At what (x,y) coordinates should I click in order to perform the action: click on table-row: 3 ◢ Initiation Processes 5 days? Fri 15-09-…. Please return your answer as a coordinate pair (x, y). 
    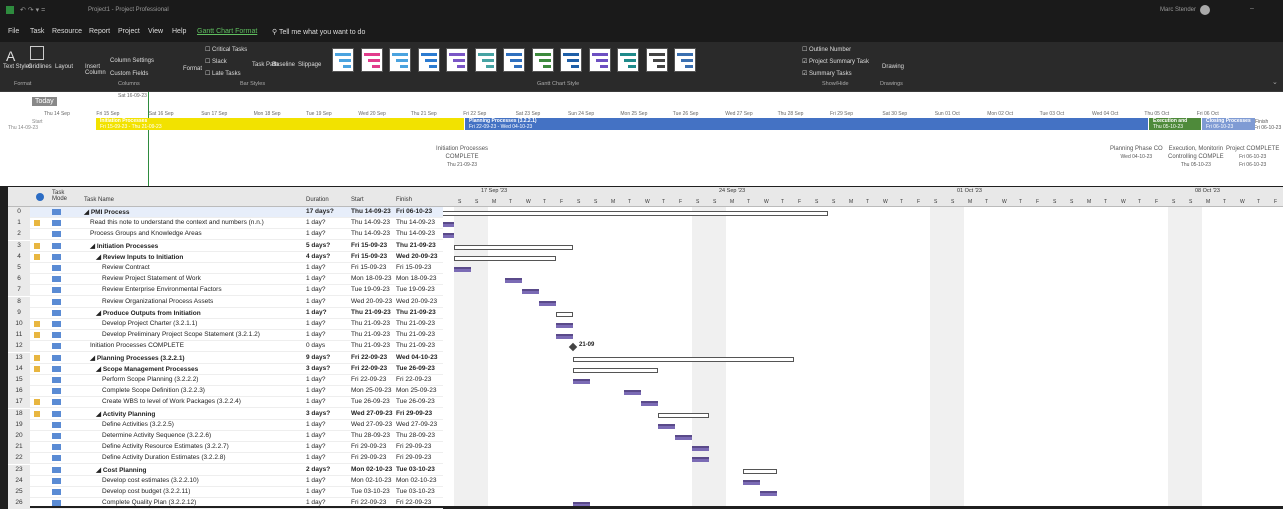
    Looking at the image, I should click on (225, 246).